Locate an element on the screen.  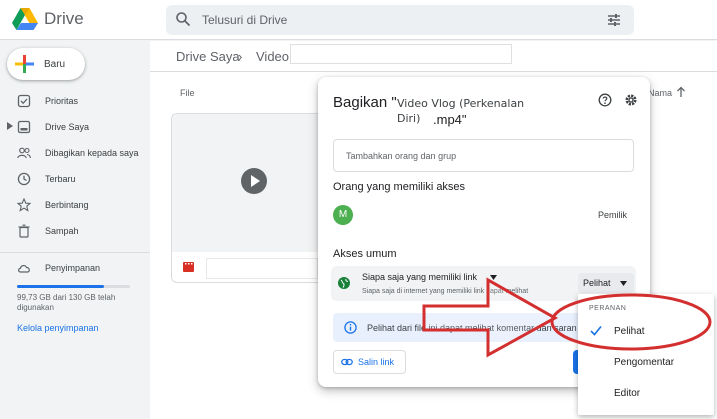
gear-icon is located at coordinates (631, 100).